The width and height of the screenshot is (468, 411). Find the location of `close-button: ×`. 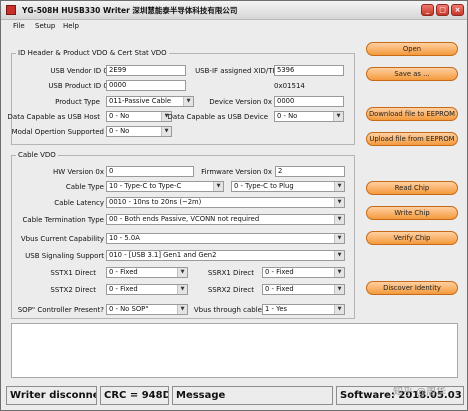

close-button: × is located at coordinates (457, 10).